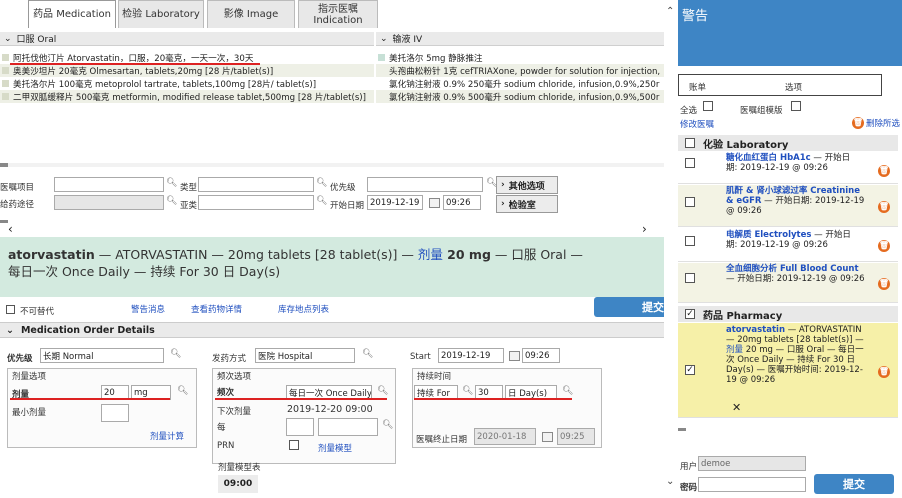 This screenshot has height=498, width=902. What do you see at coordinates (670, 11) in the screenshot?
I see `scroll-up-icon: ⌃` at bounding box center [670, 11].